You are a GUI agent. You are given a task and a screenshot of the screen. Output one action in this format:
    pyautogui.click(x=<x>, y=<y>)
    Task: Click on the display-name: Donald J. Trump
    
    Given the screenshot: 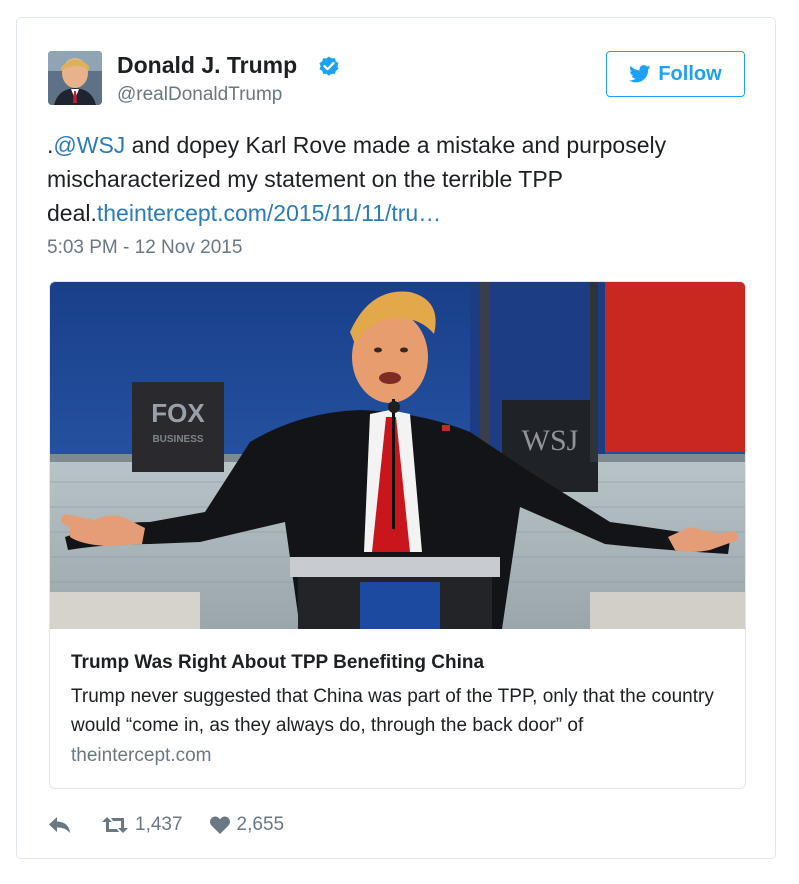 What is the action you would take?
    pyautogui.click(x=207, y=65)
    